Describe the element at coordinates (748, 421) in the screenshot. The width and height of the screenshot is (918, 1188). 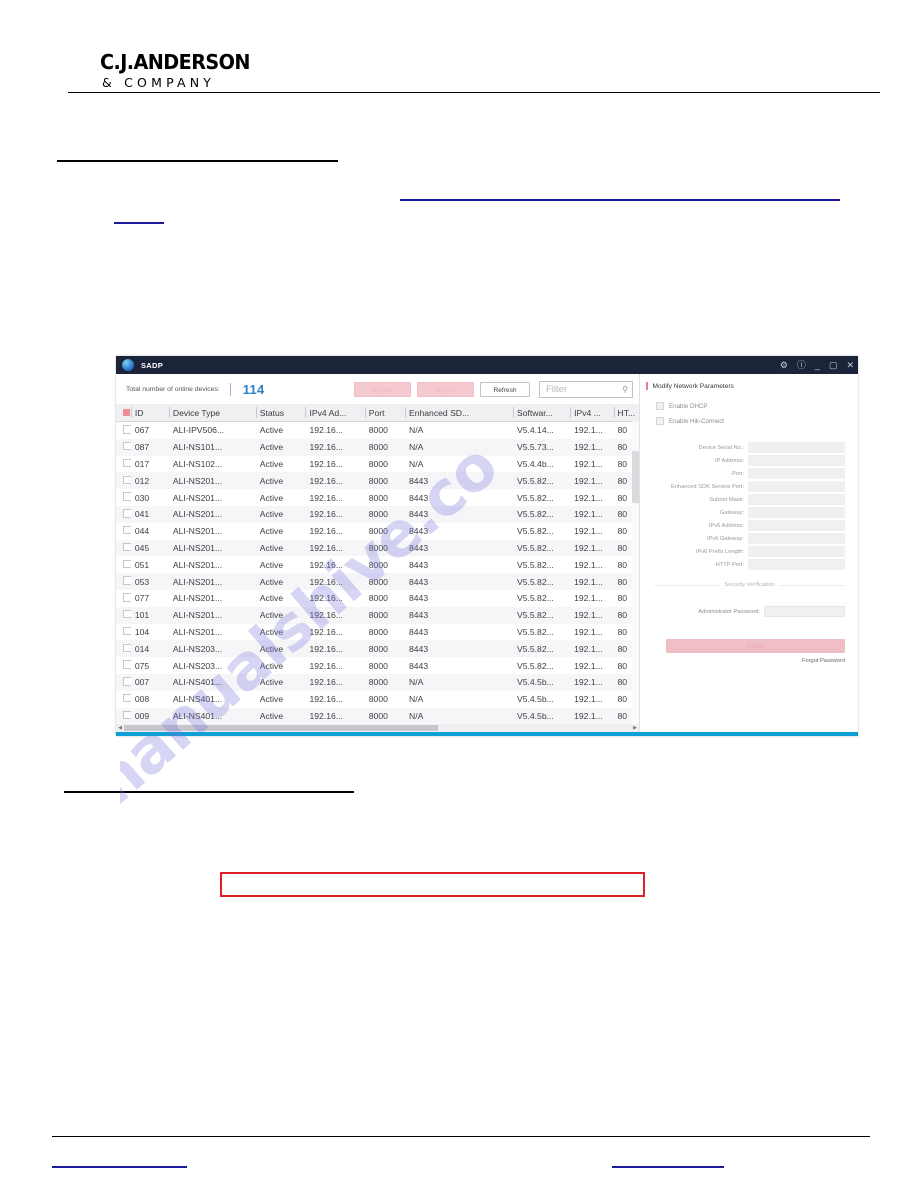
I see `enable-hik-connect-row: Enable Hik-Connect` at that location.